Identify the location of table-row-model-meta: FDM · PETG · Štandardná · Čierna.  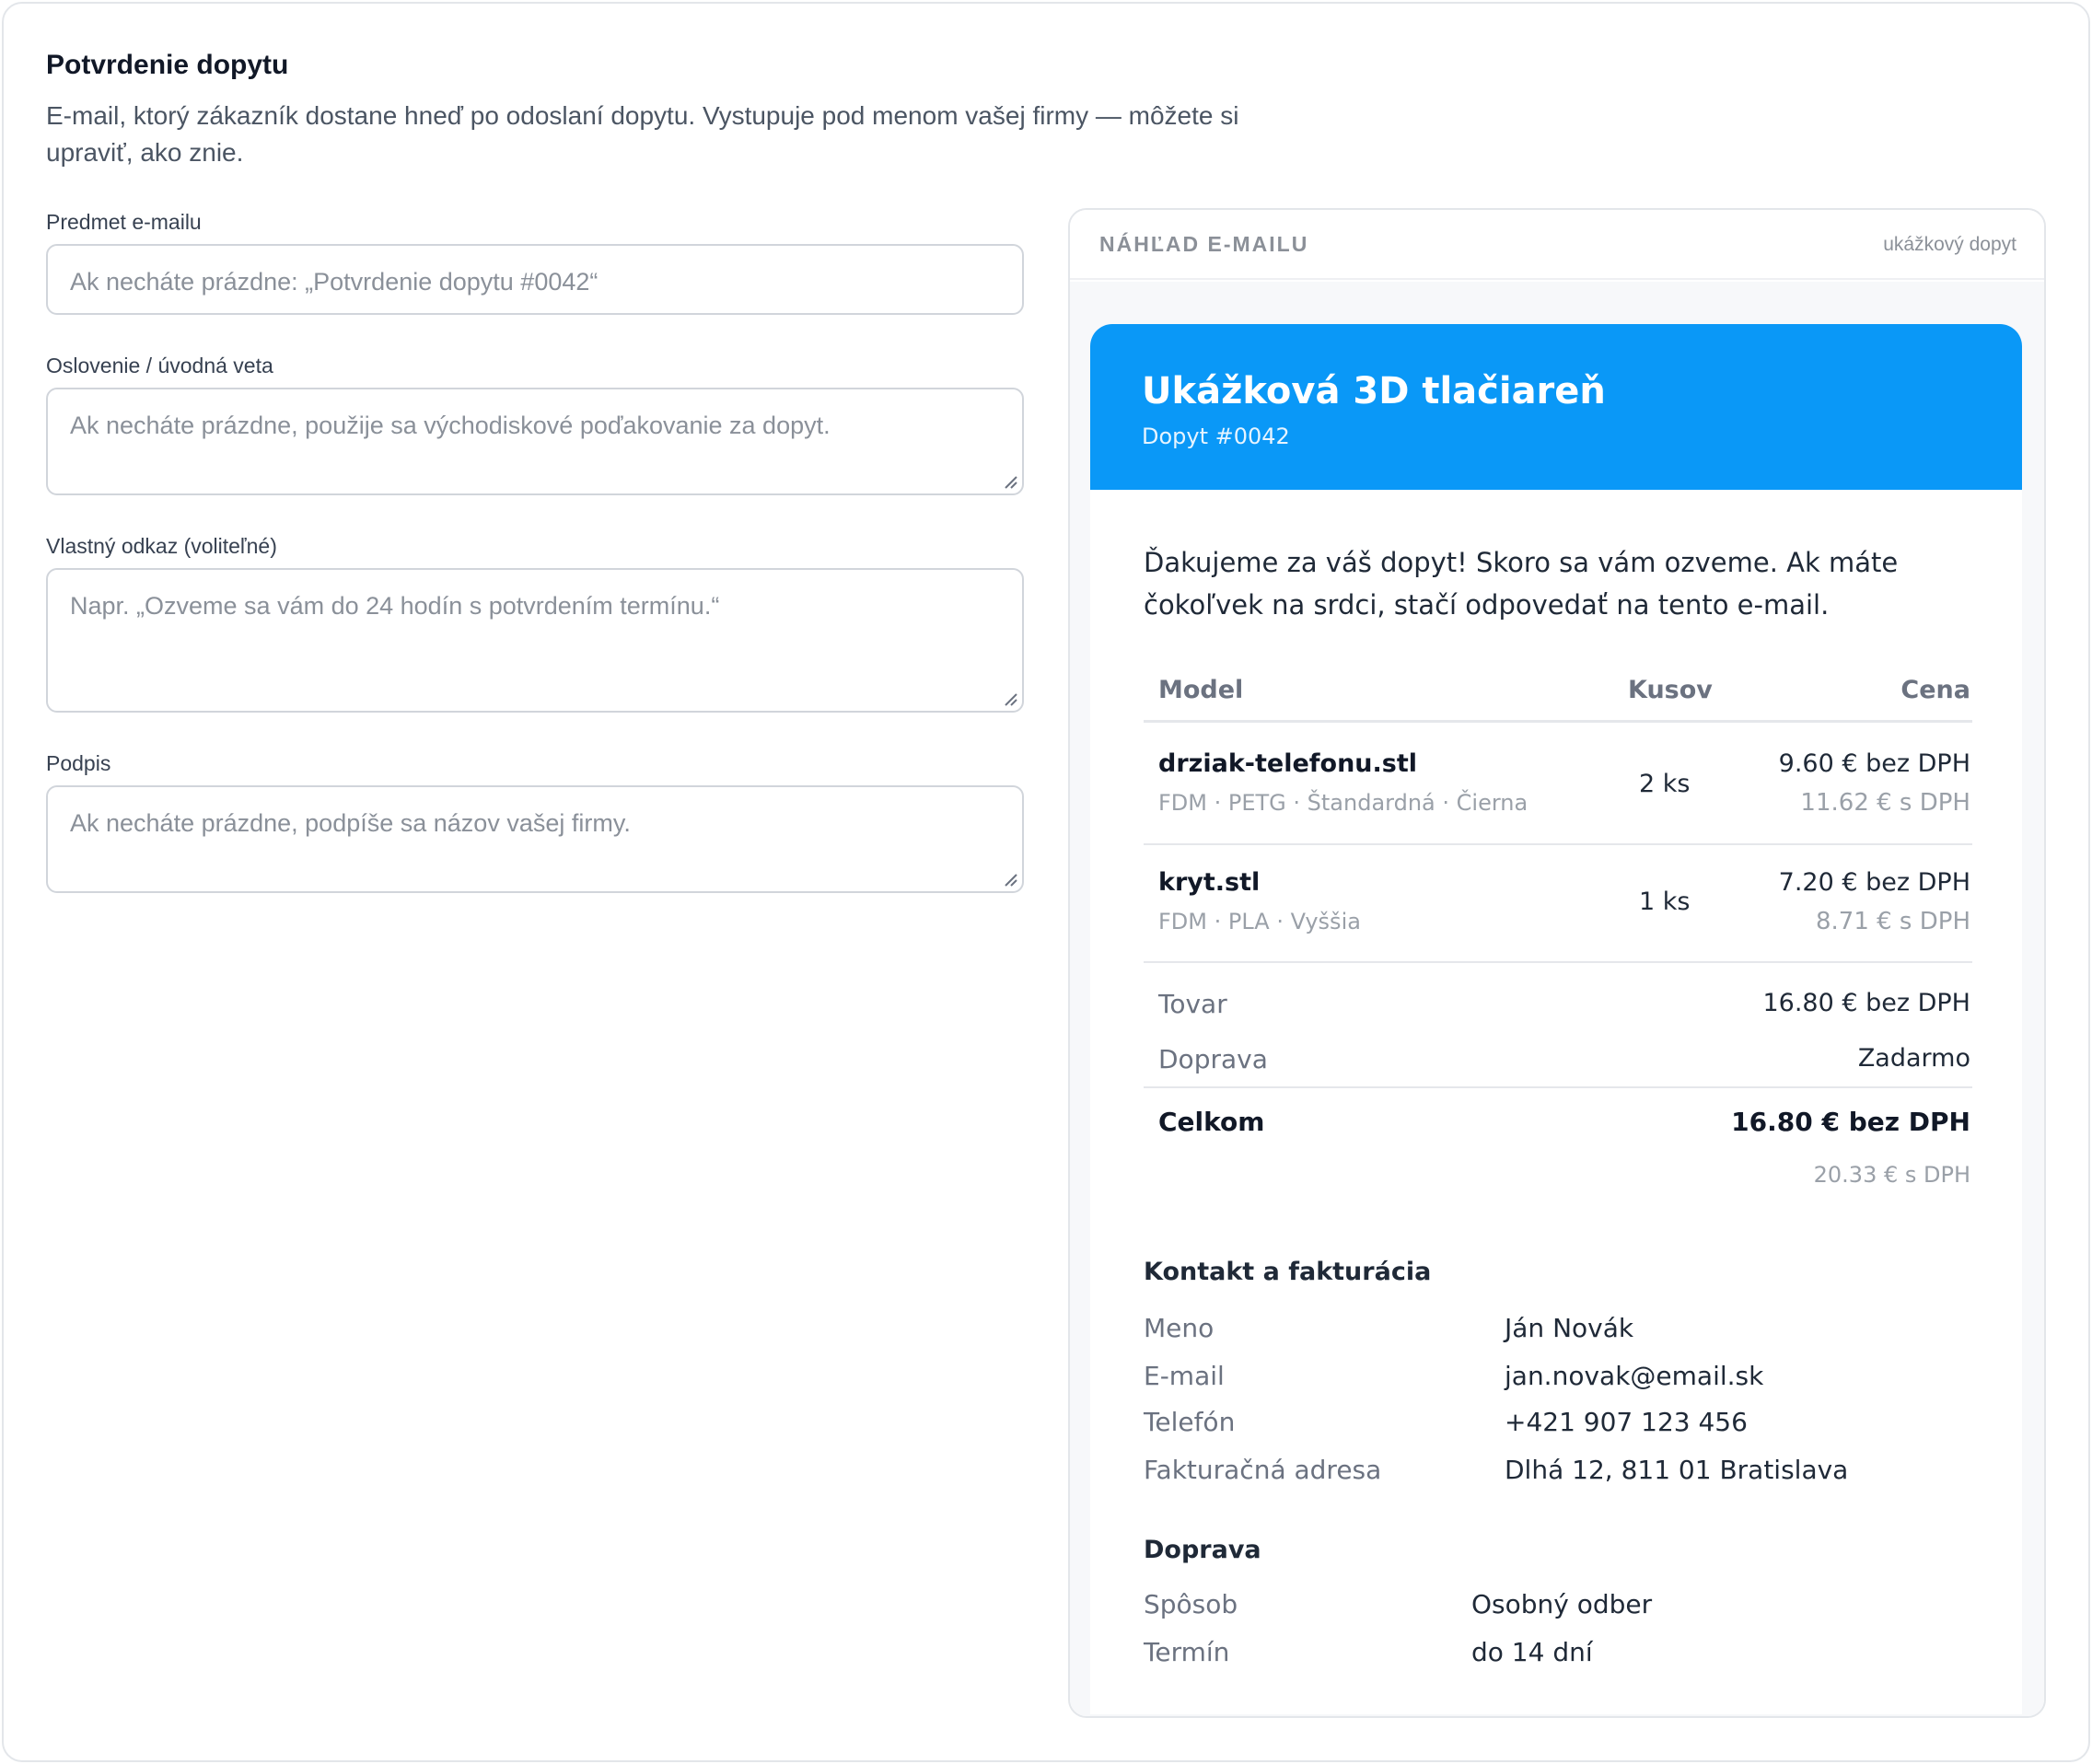
(1343, 803).